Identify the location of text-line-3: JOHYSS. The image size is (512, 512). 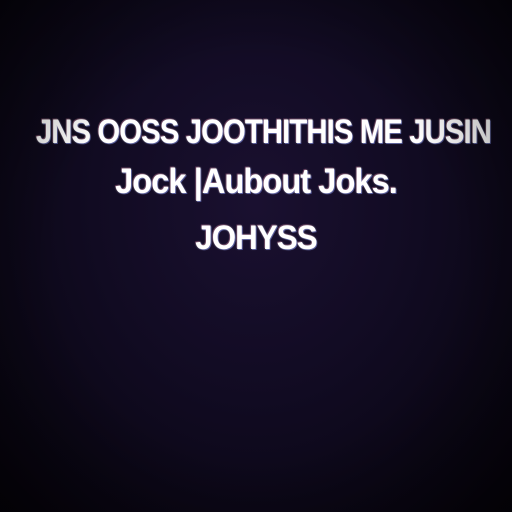
(256, 238).